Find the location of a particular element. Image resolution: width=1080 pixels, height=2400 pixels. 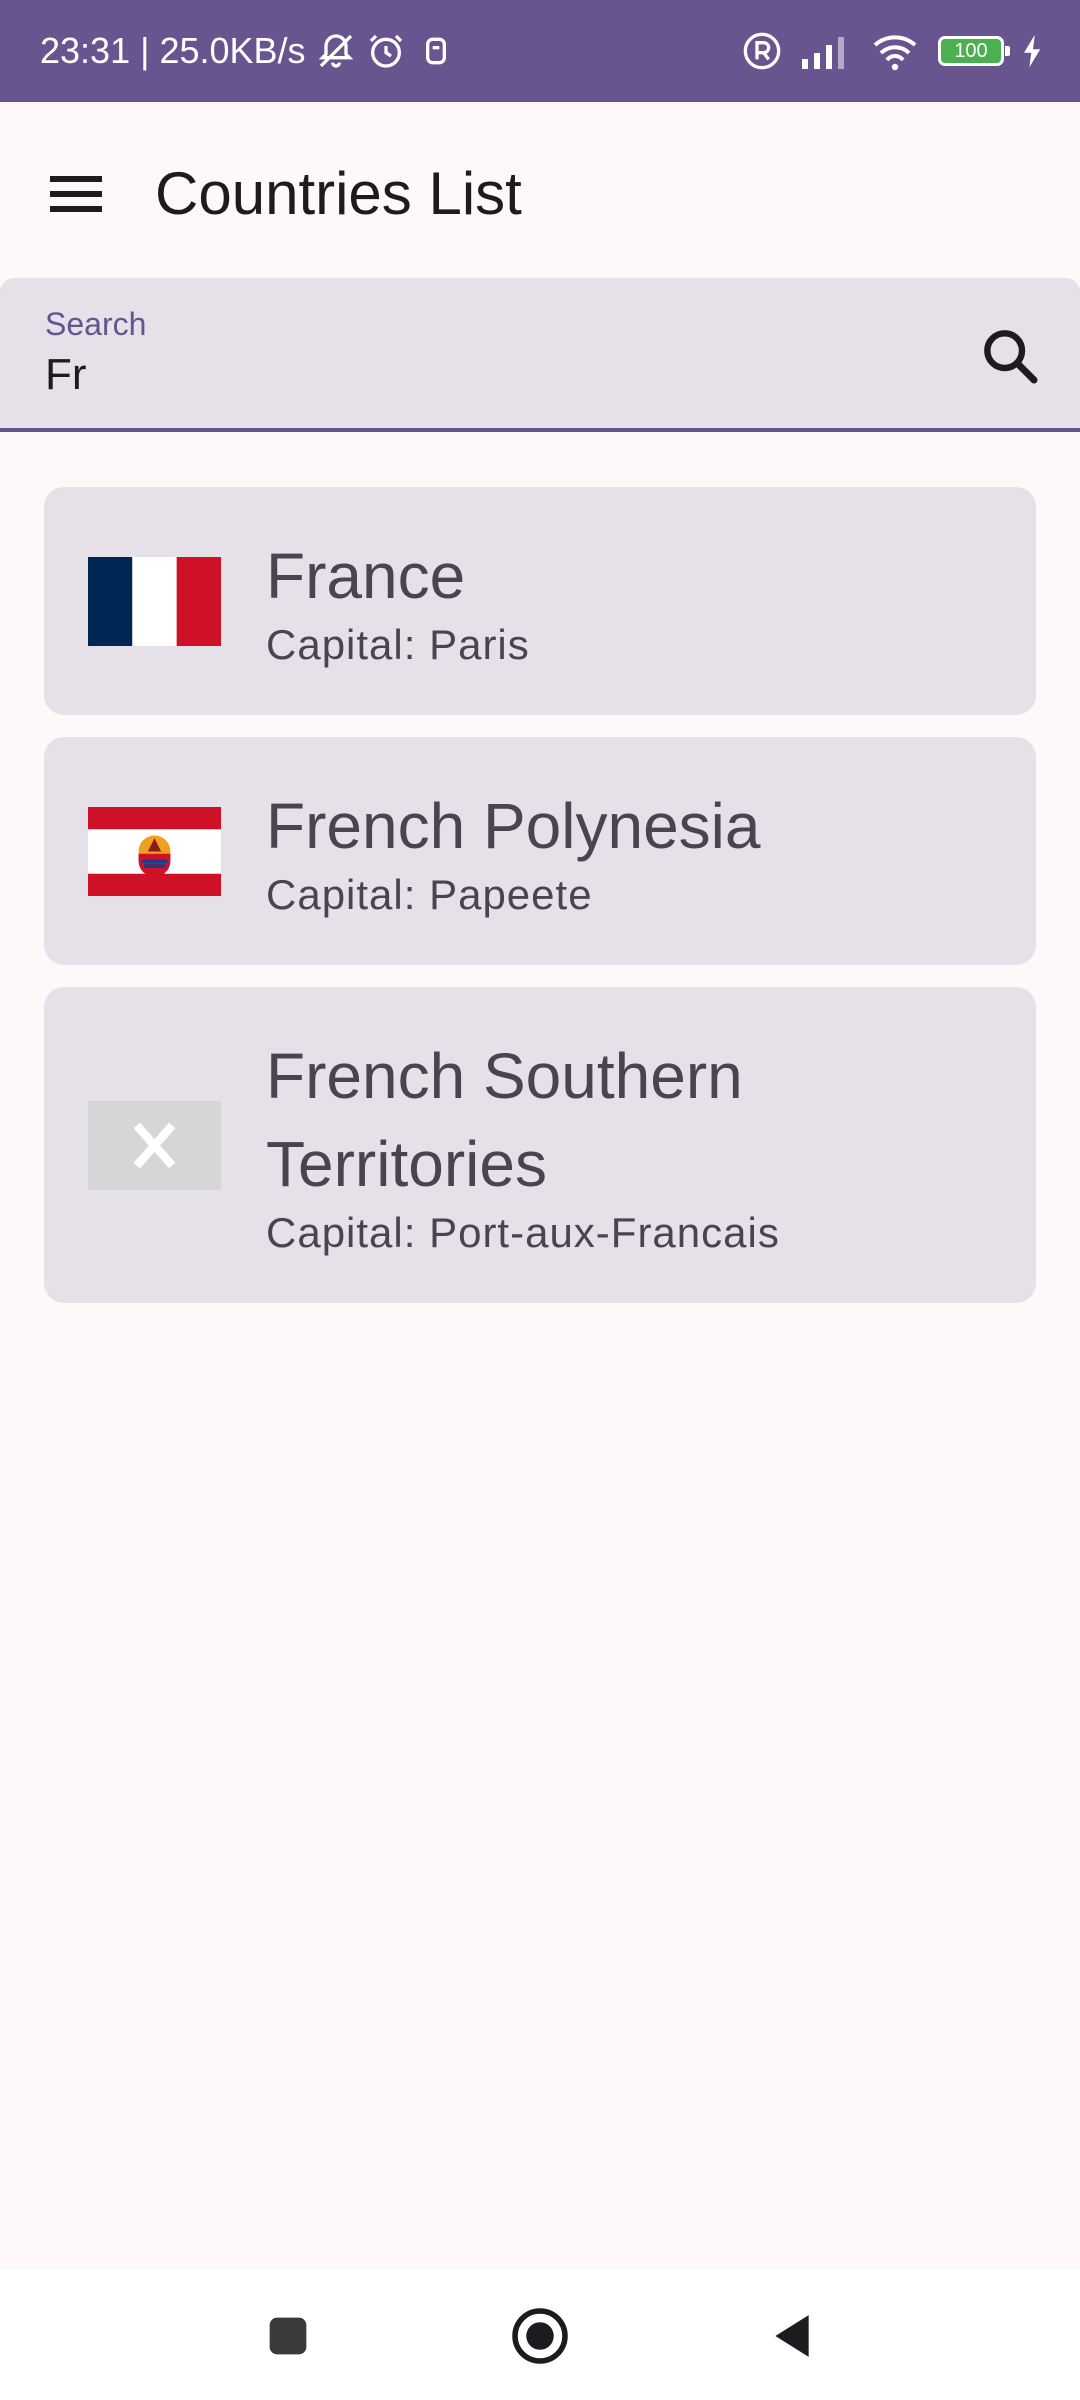

missing-flag-icon is located at coordinates (154, 1145).